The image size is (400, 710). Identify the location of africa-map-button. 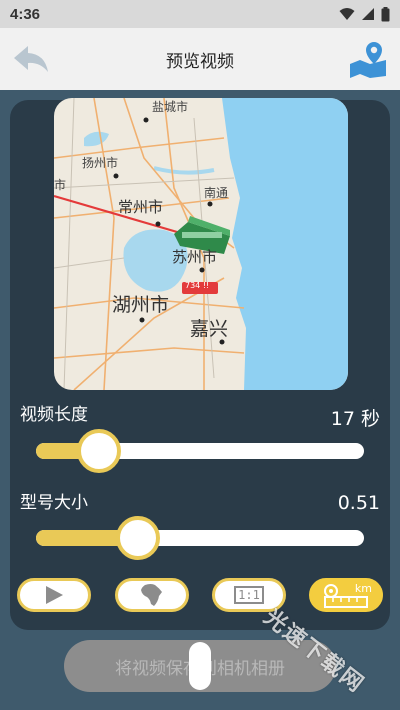
(152, 595).